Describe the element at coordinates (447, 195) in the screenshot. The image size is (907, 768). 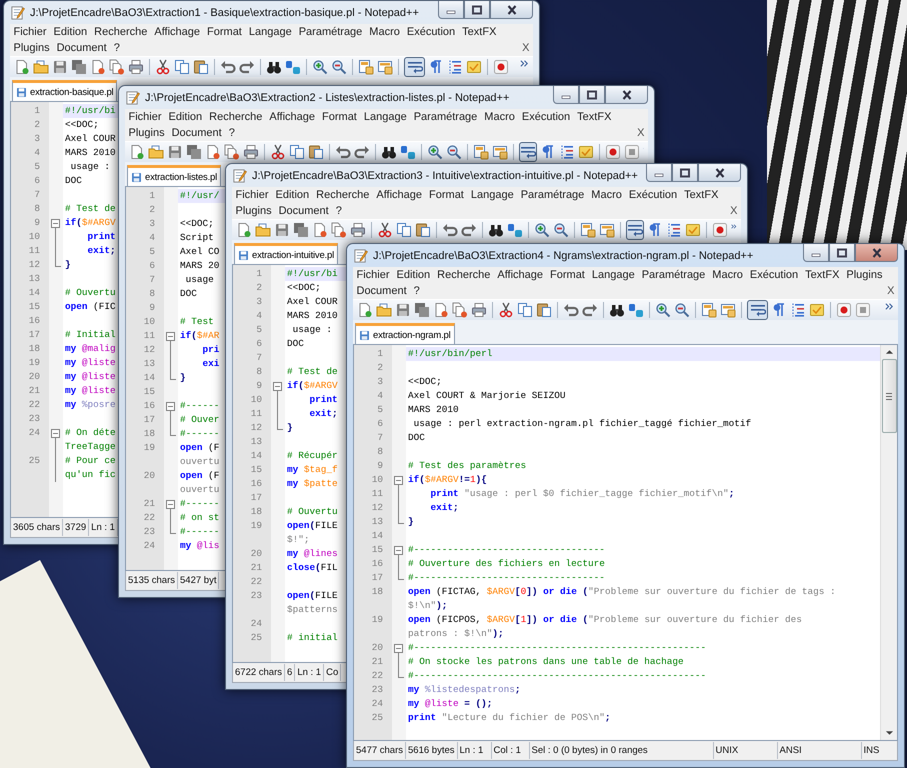
I see `menu-item: Format` at that location.